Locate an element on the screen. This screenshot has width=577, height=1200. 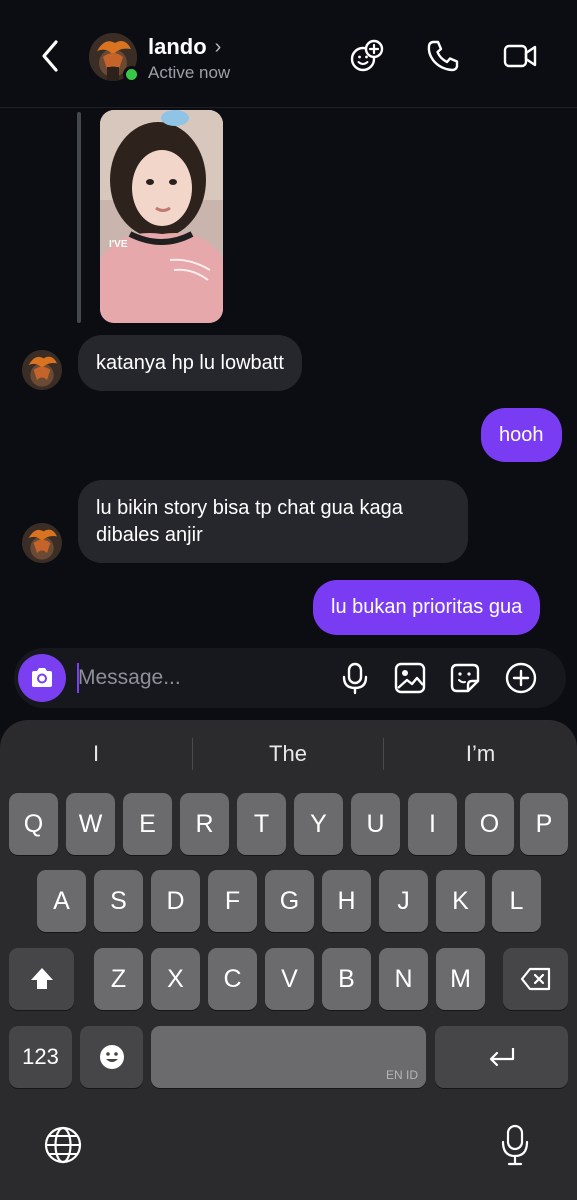
key-s: S is located at coordinates (118, 901).